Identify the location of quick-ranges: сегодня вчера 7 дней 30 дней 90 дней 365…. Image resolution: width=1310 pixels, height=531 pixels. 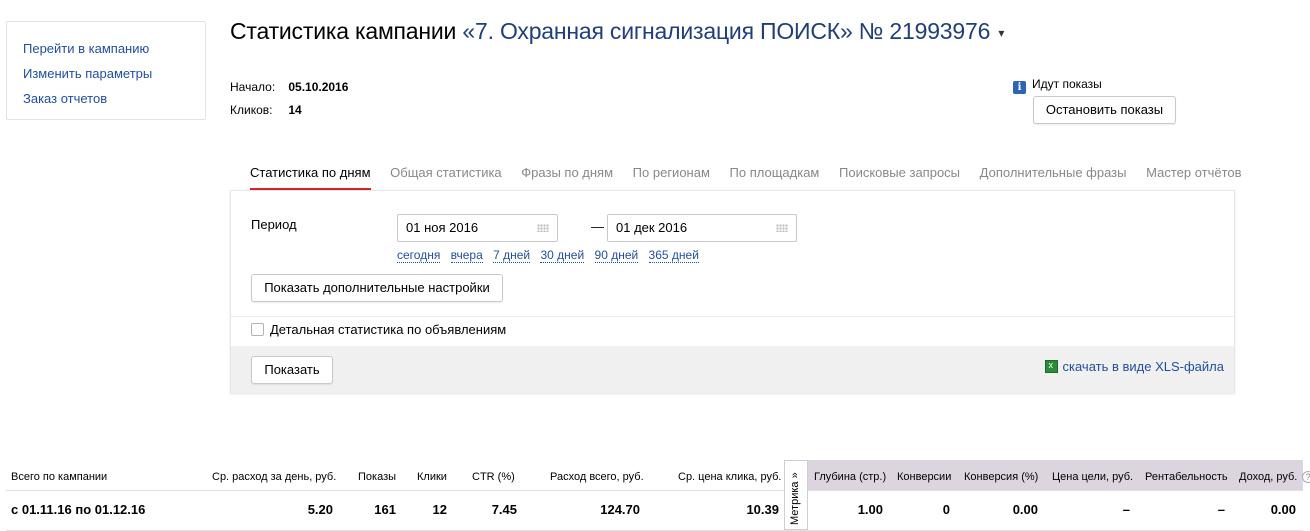
(551, 255).